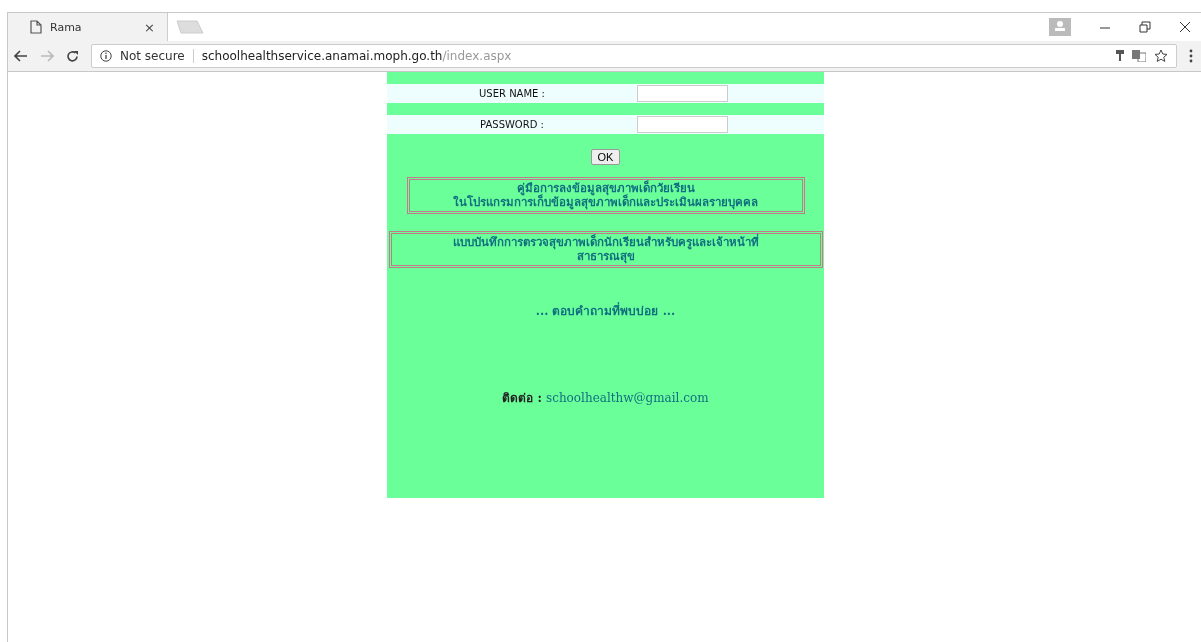  I want to click on close-icon, so click(1185, 27).